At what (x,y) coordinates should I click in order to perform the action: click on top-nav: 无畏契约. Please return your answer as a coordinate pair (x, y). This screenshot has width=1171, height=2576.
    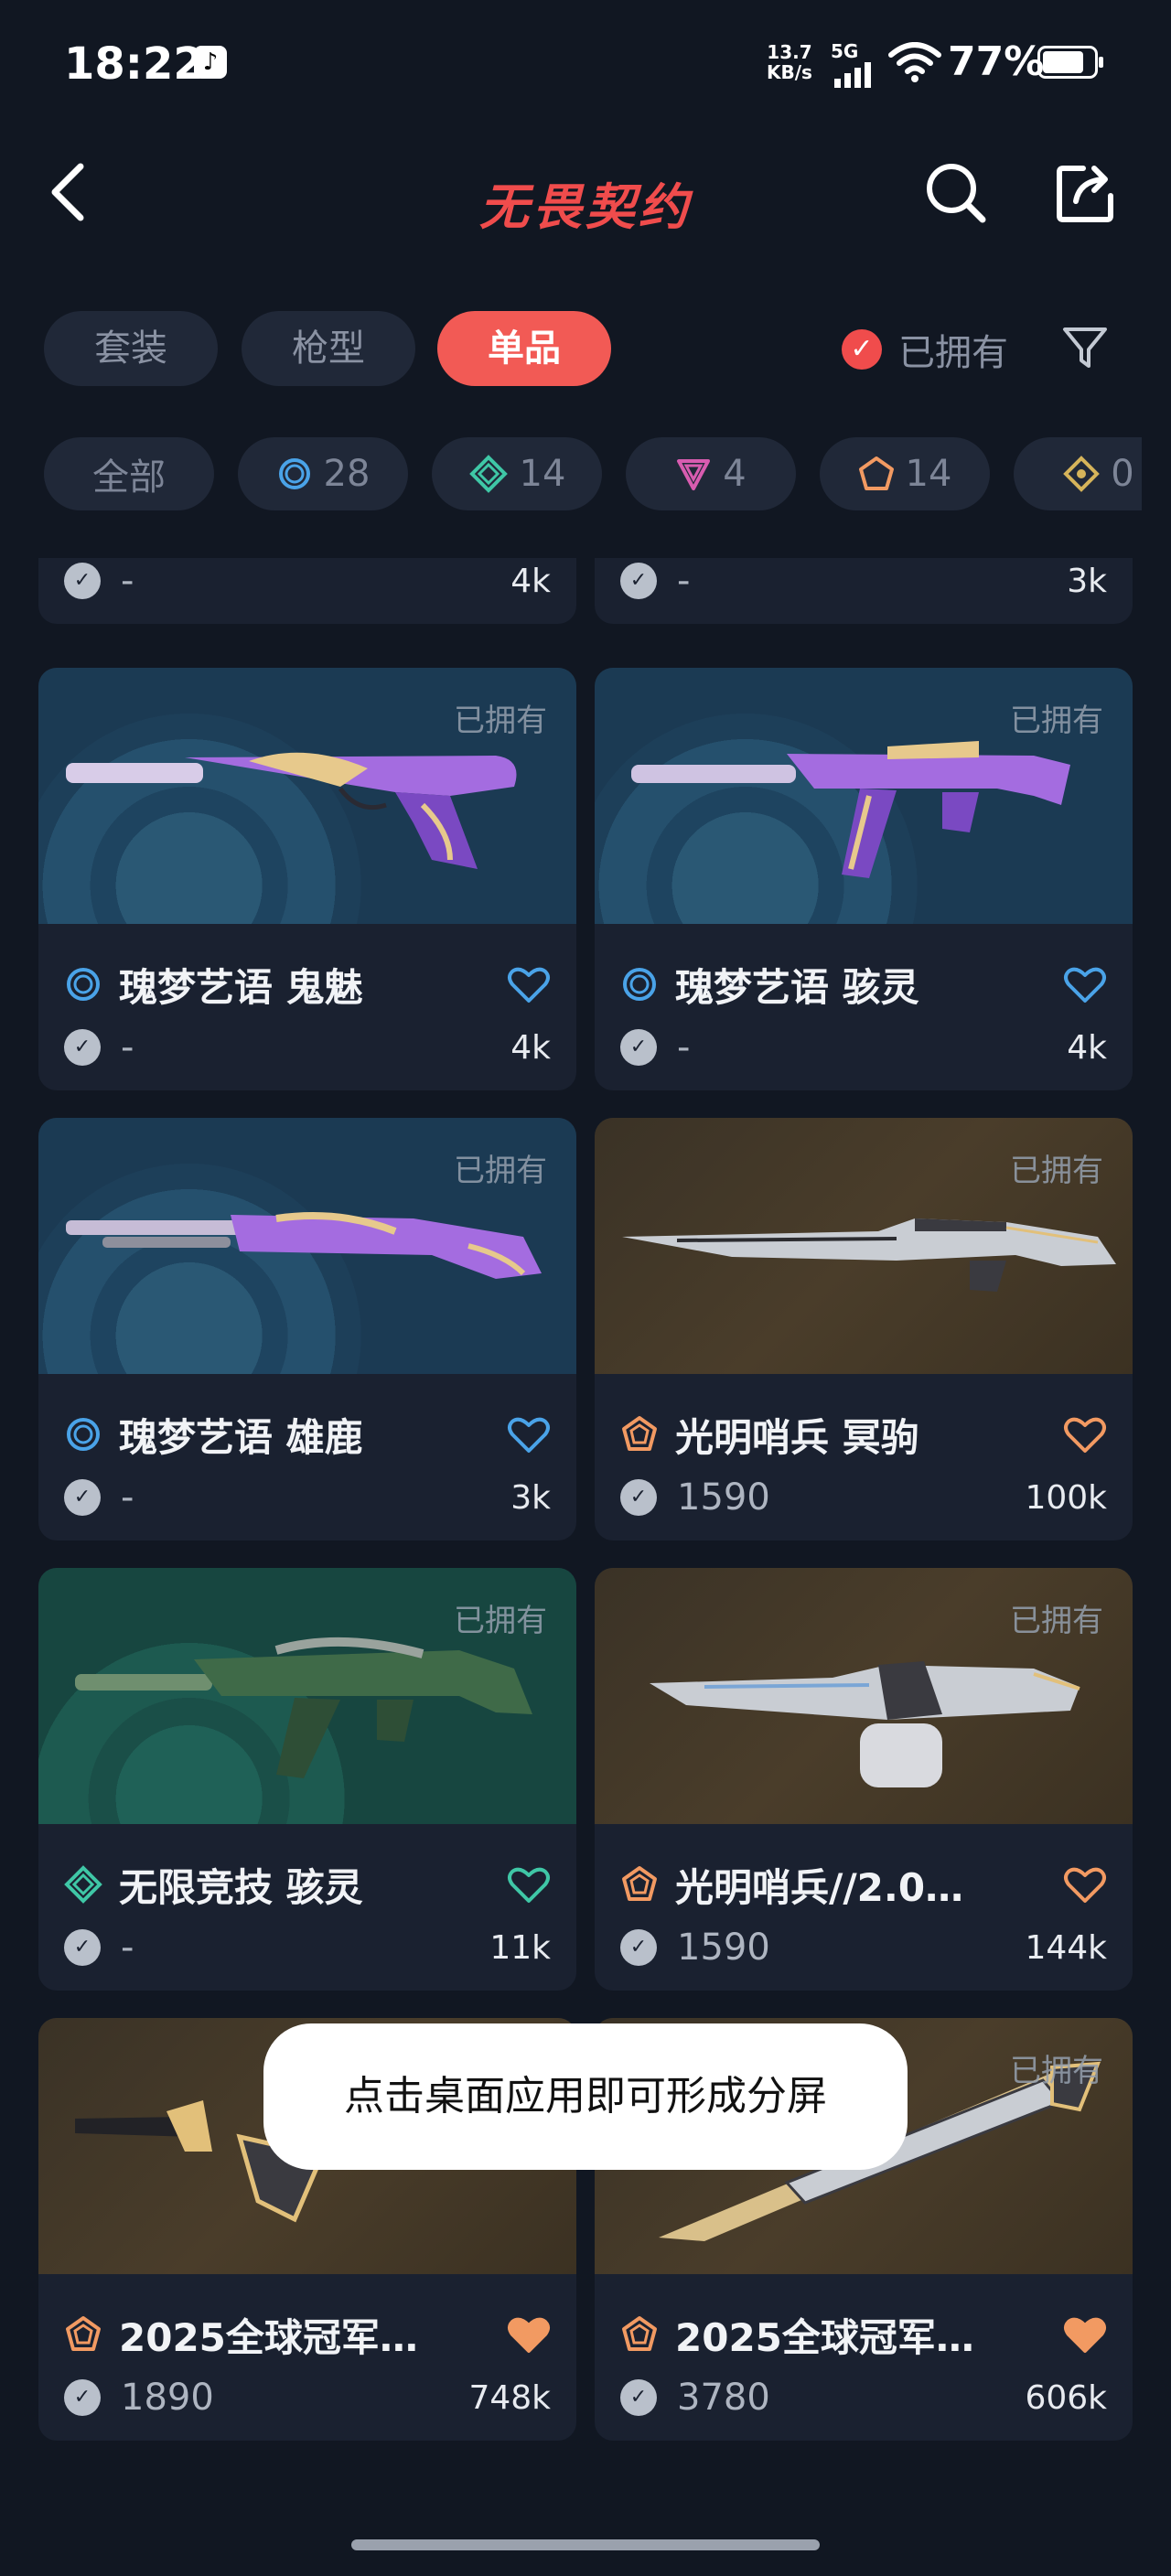
    Looking at the image, I should click on (585, 192).